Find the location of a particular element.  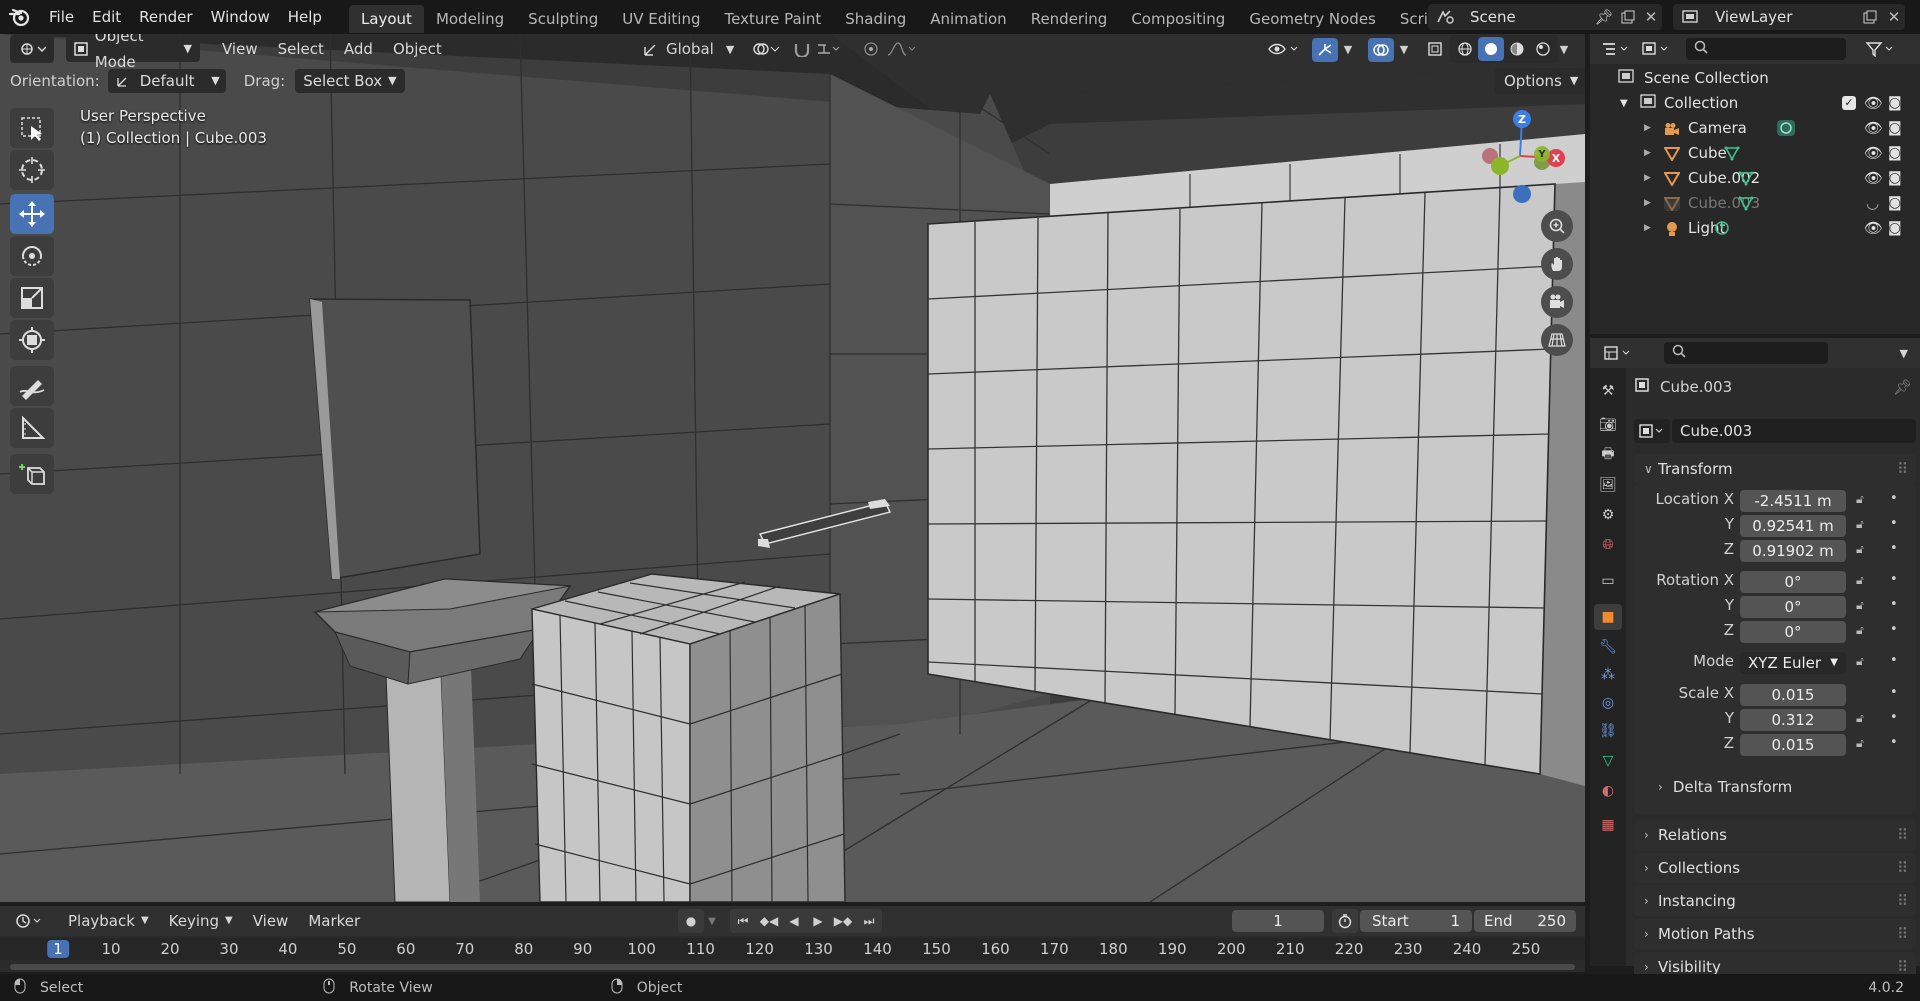

menu-window: Window is located at coordinates (240, 17).